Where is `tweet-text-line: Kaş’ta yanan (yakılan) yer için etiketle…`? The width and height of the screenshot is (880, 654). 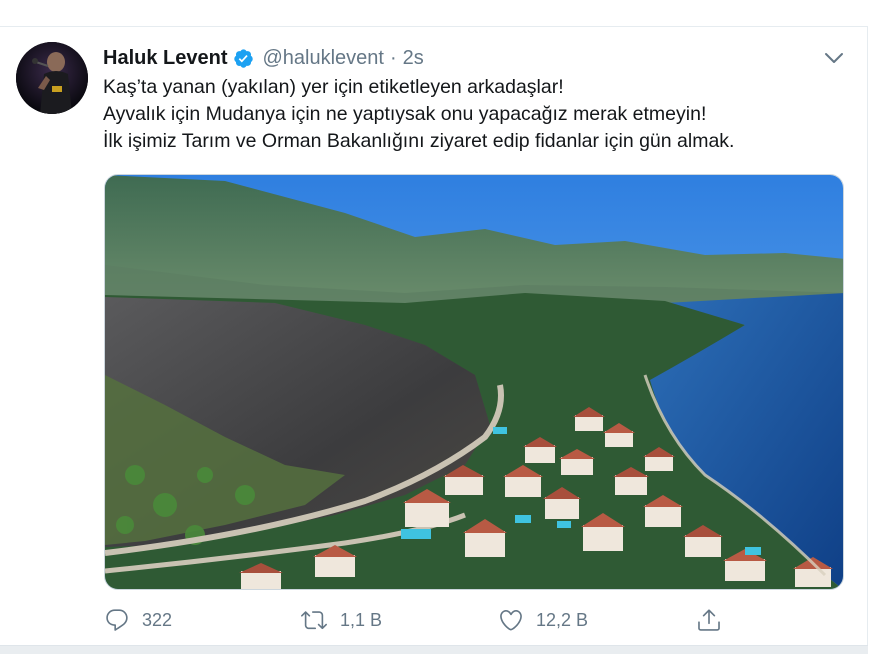 tweet-text-line: Kaş’ta yanan (yakılan) yer için etiketle… is located at coordinates (333, 87).